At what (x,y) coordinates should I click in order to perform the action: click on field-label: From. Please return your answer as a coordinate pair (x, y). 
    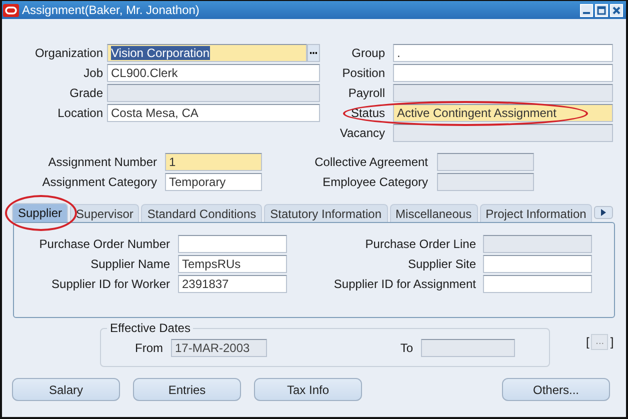
    Looking at the image, I should click on (148, 348).